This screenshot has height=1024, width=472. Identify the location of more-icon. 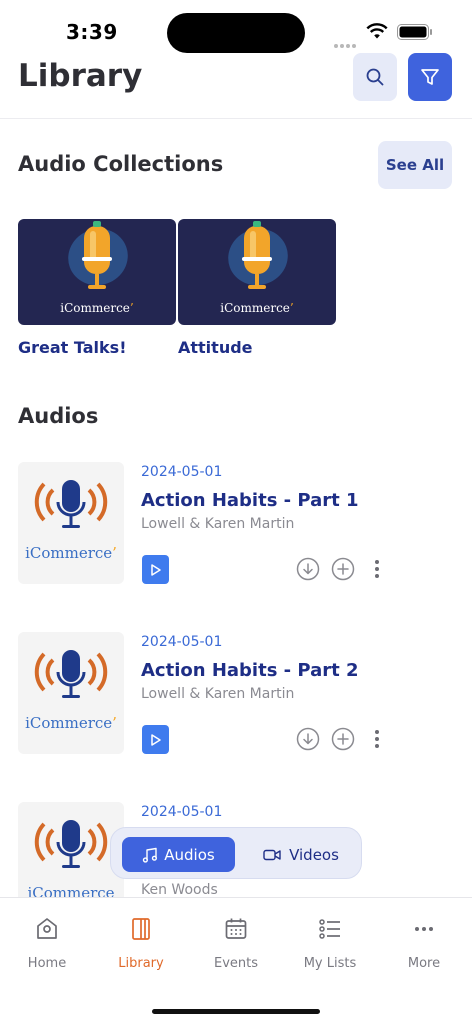
(424, 929).